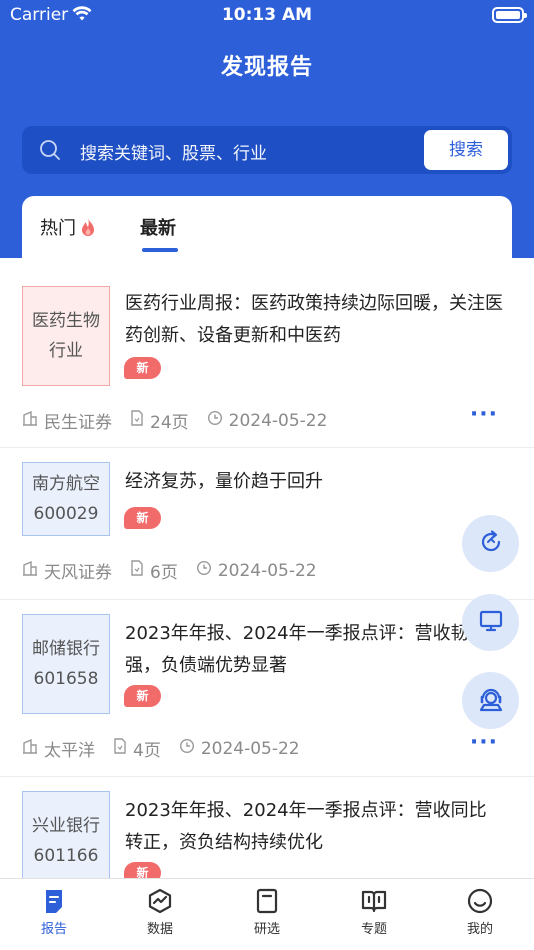 This screenshot has height=950, width=534. I want to click on profile-icon, so click(480, 901).